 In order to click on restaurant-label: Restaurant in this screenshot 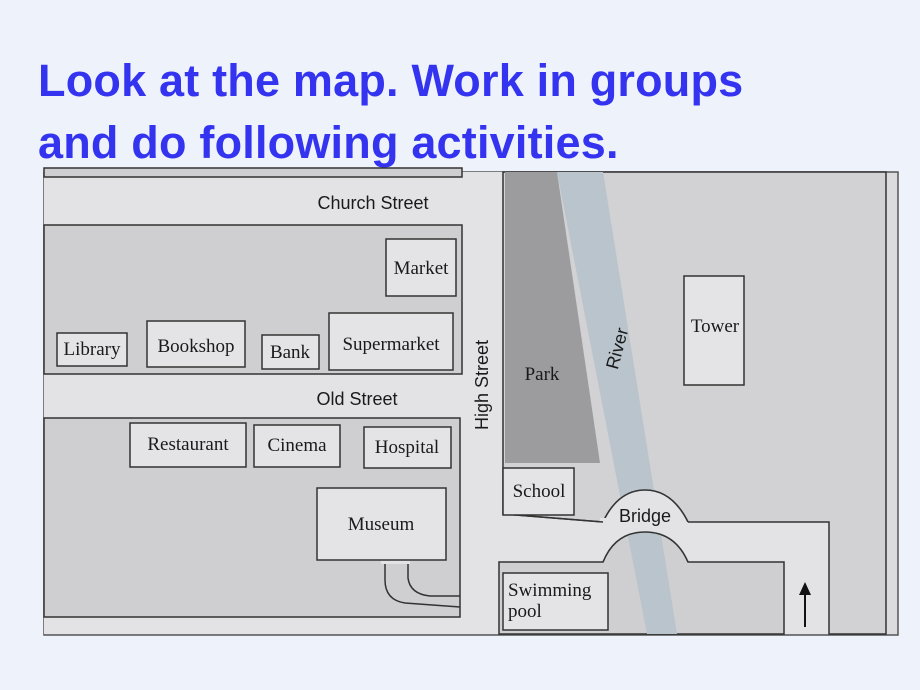, I will do `click(188, 444)`.